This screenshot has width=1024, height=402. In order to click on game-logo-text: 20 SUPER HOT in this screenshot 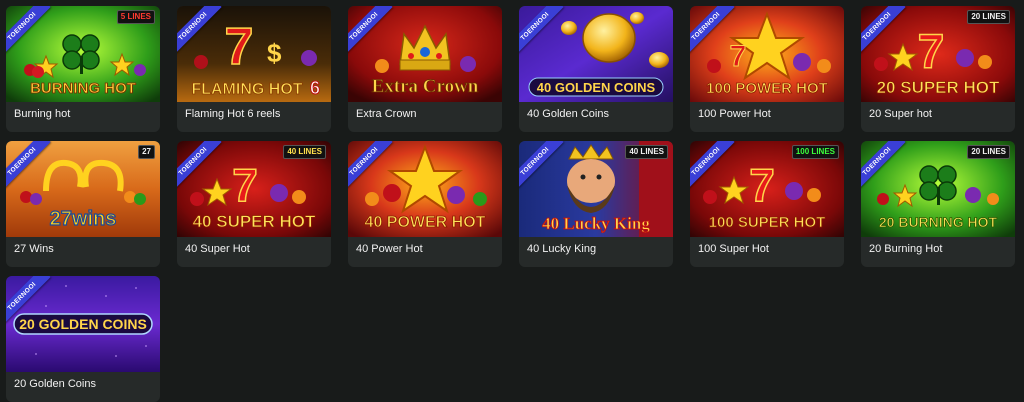, I will do `click(938, 87)`.